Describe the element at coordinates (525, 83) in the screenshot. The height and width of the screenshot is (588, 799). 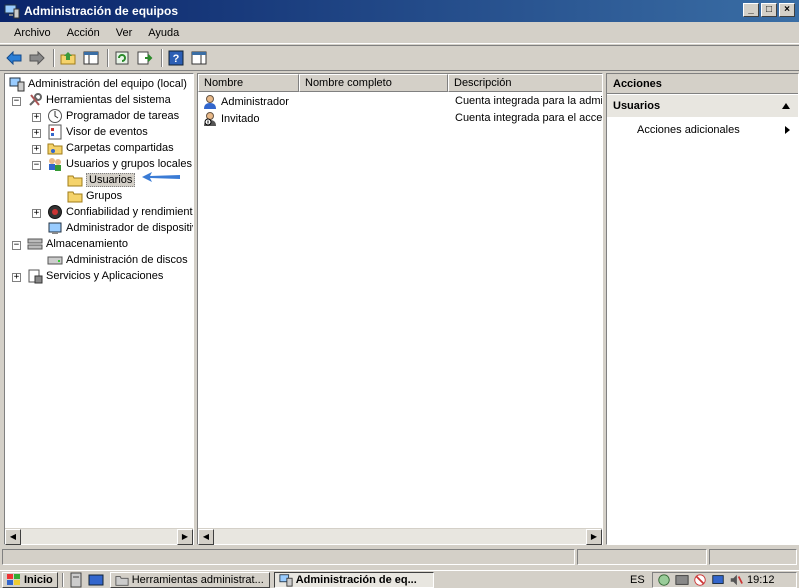
I see `column-header-description: Descripción` at that location.